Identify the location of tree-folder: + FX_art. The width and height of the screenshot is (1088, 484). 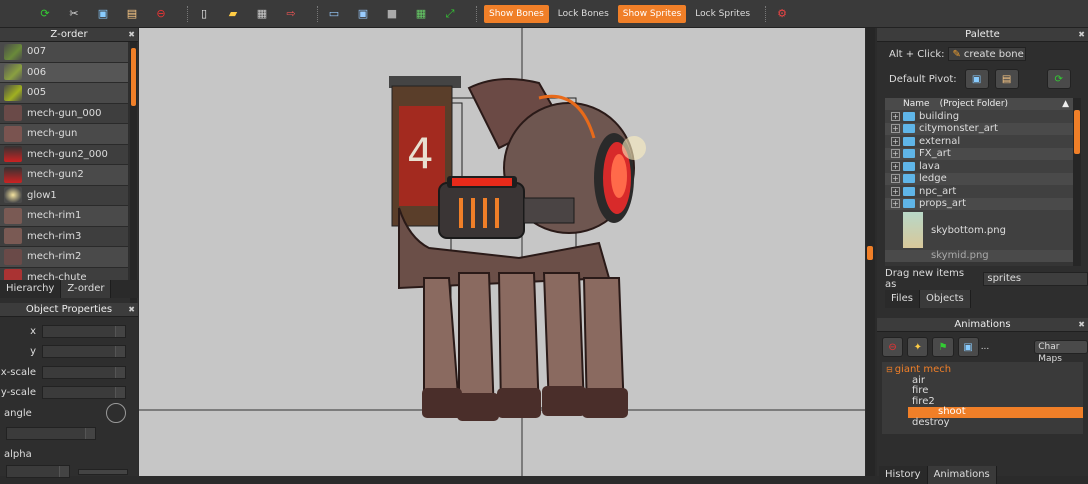
(979, 153).